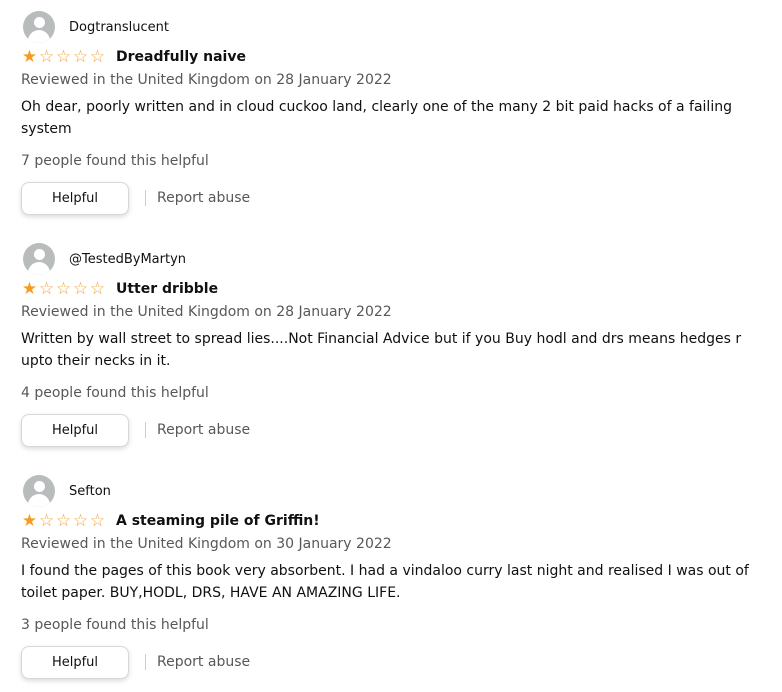 This screenshot has height=692, width=782. I want to click on helpful-count: 7 people found this helpful, so click(115, 161).